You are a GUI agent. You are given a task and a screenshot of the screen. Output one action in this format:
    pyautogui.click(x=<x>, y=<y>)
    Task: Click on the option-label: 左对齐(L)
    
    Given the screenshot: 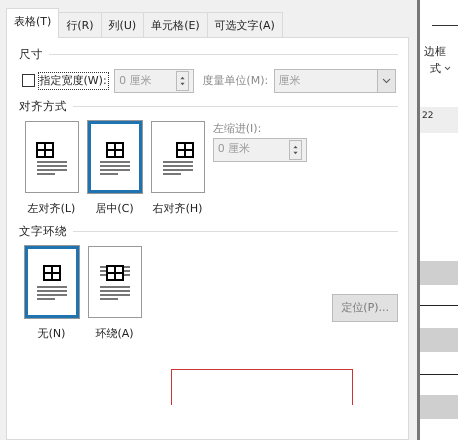 What is the action you would take?
    pyautogui.click(x=51, y=209)
    